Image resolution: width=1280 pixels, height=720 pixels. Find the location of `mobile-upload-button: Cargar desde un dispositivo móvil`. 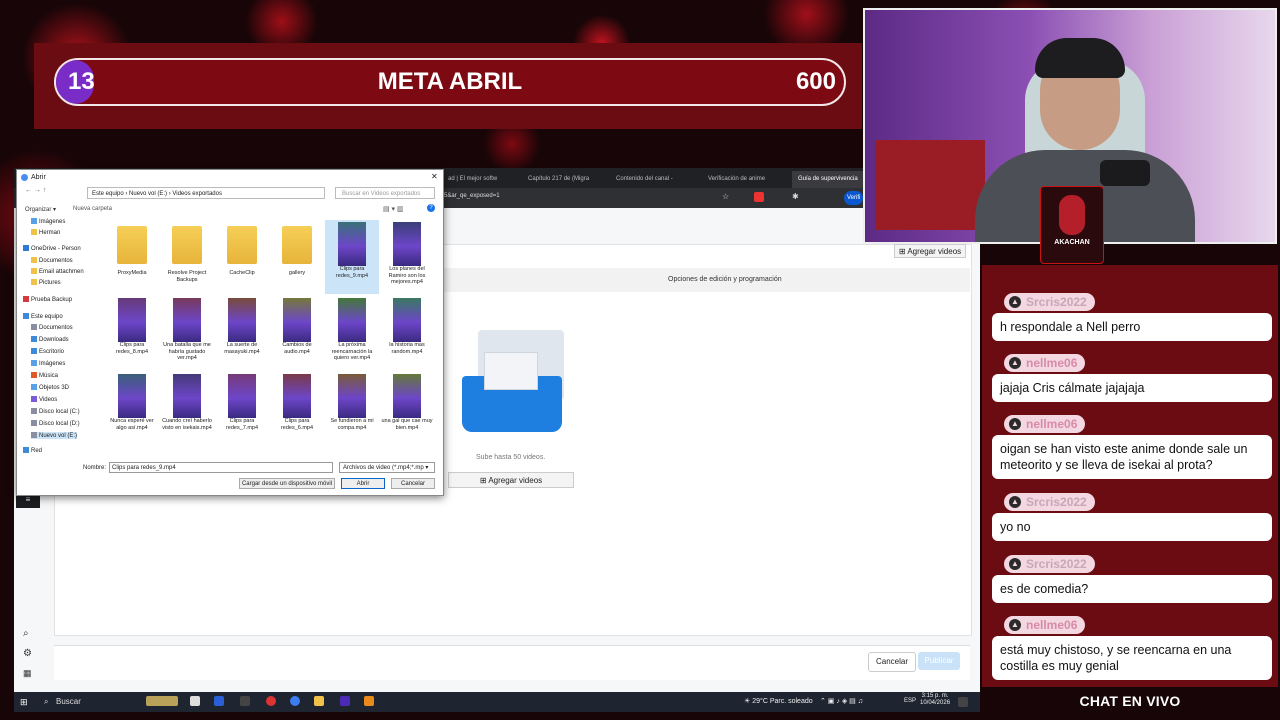

mobile-upload-button: Cargar desde un dispositivo móvil is located at coordinates (287, 483).